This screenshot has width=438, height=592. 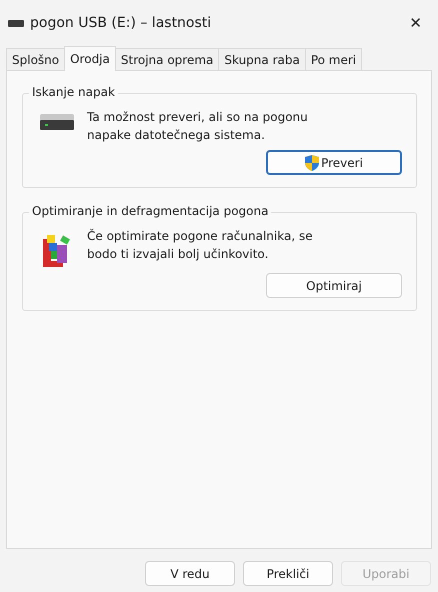 What do you see at coordinates (415, 23) in the screenshot?
I see `close-button: ✕` at bounding box center [415, 23].